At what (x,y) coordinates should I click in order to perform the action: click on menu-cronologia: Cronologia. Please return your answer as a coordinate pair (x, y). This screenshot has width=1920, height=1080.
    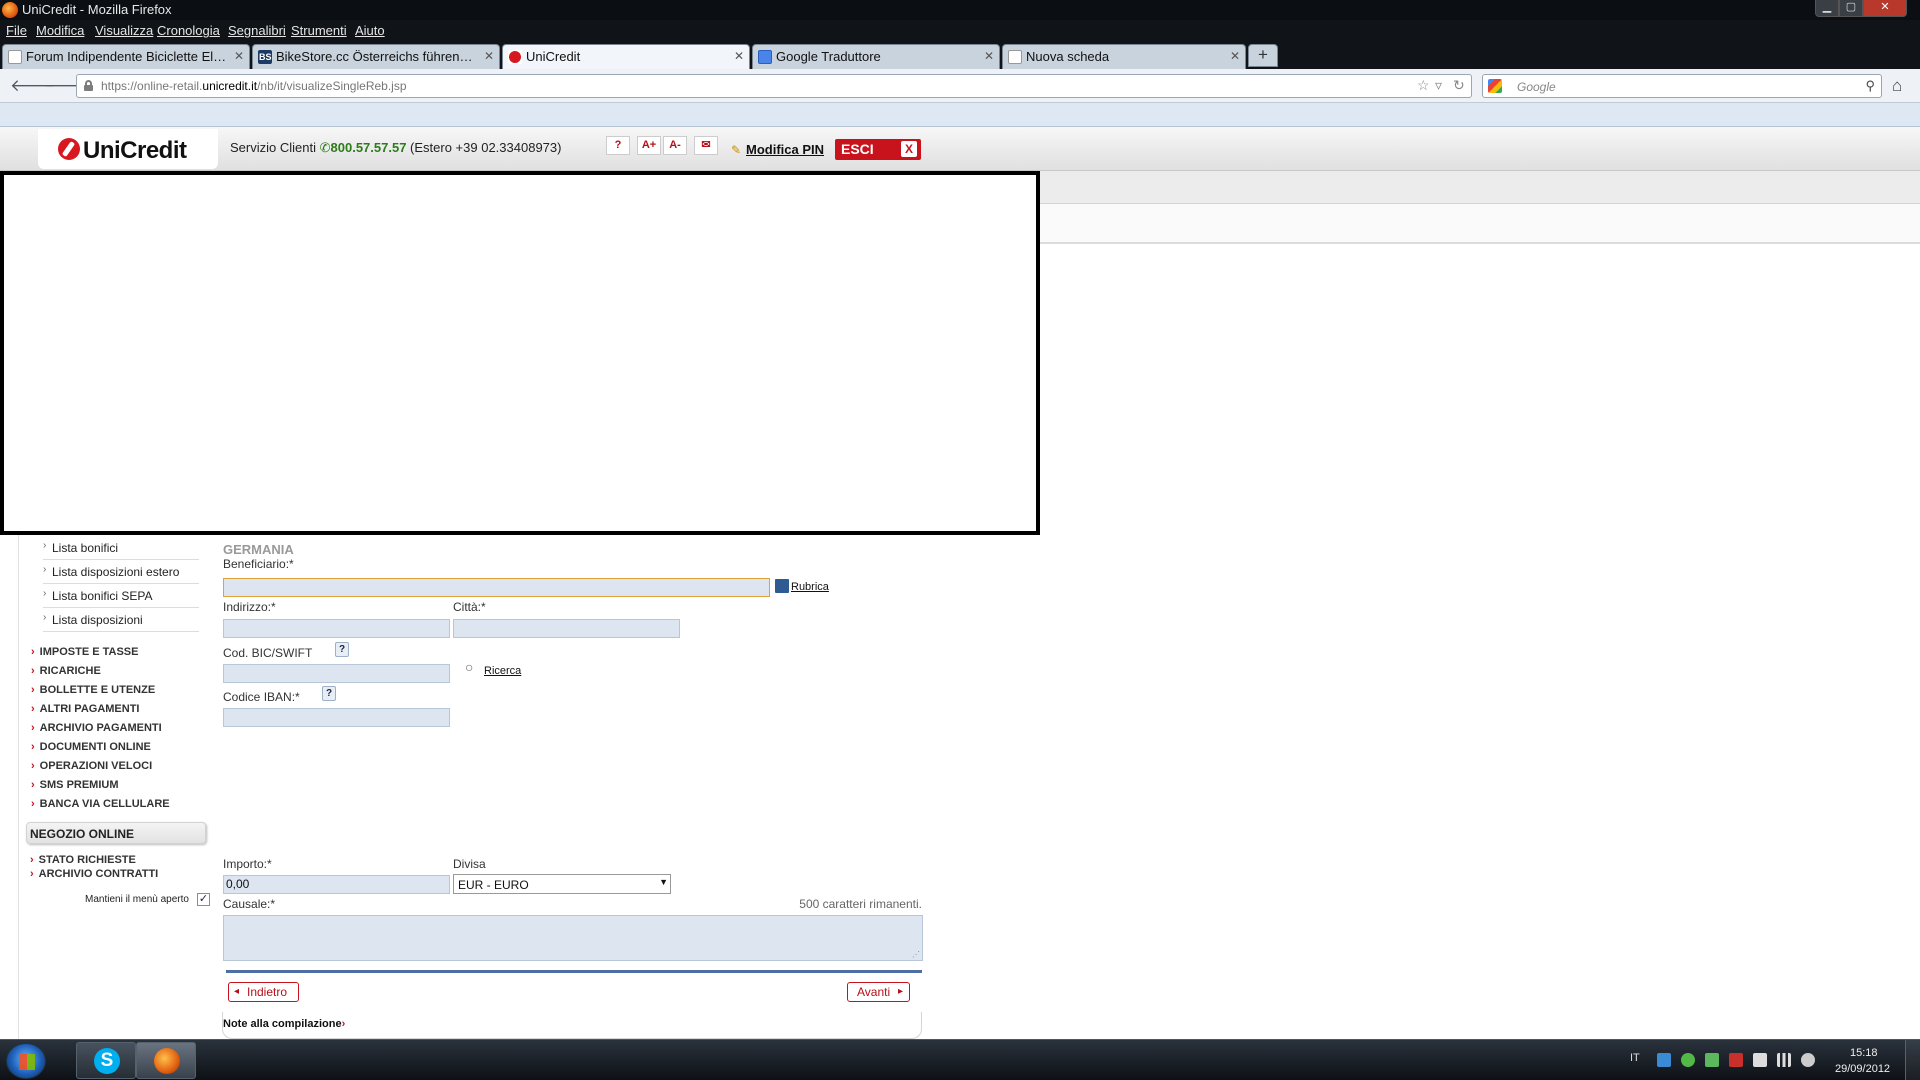
    Looking at the image, I should click on (188, 30).